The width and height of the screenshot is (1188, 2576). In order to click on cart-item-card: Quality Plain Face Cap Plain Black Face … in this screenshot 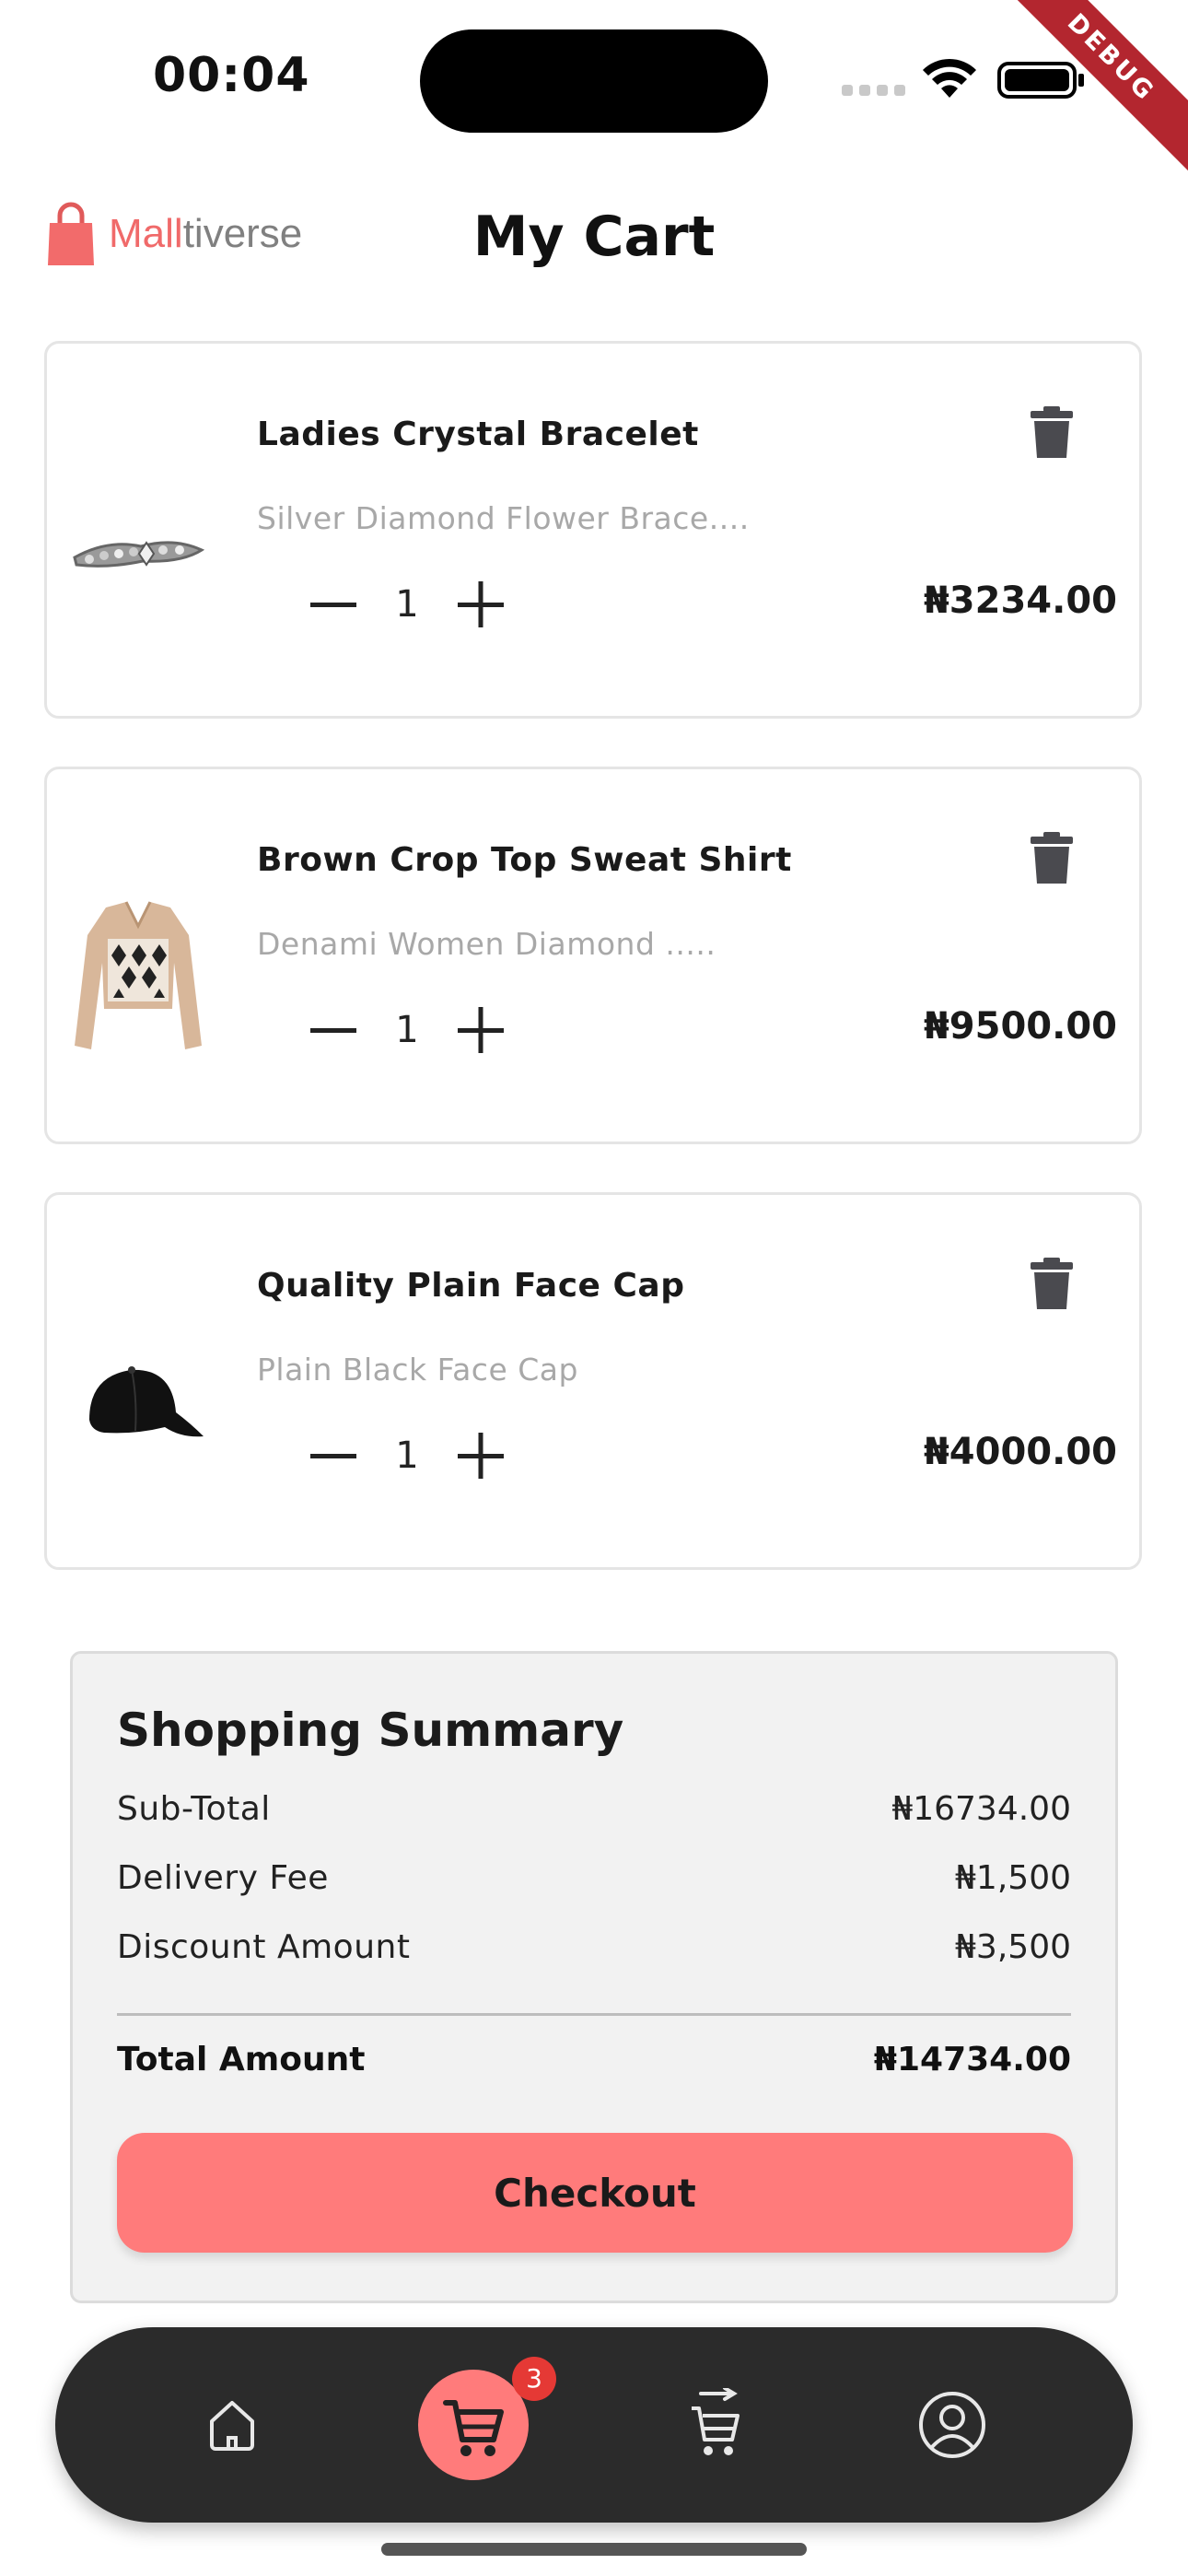, I will do `click(593, 1381)`.